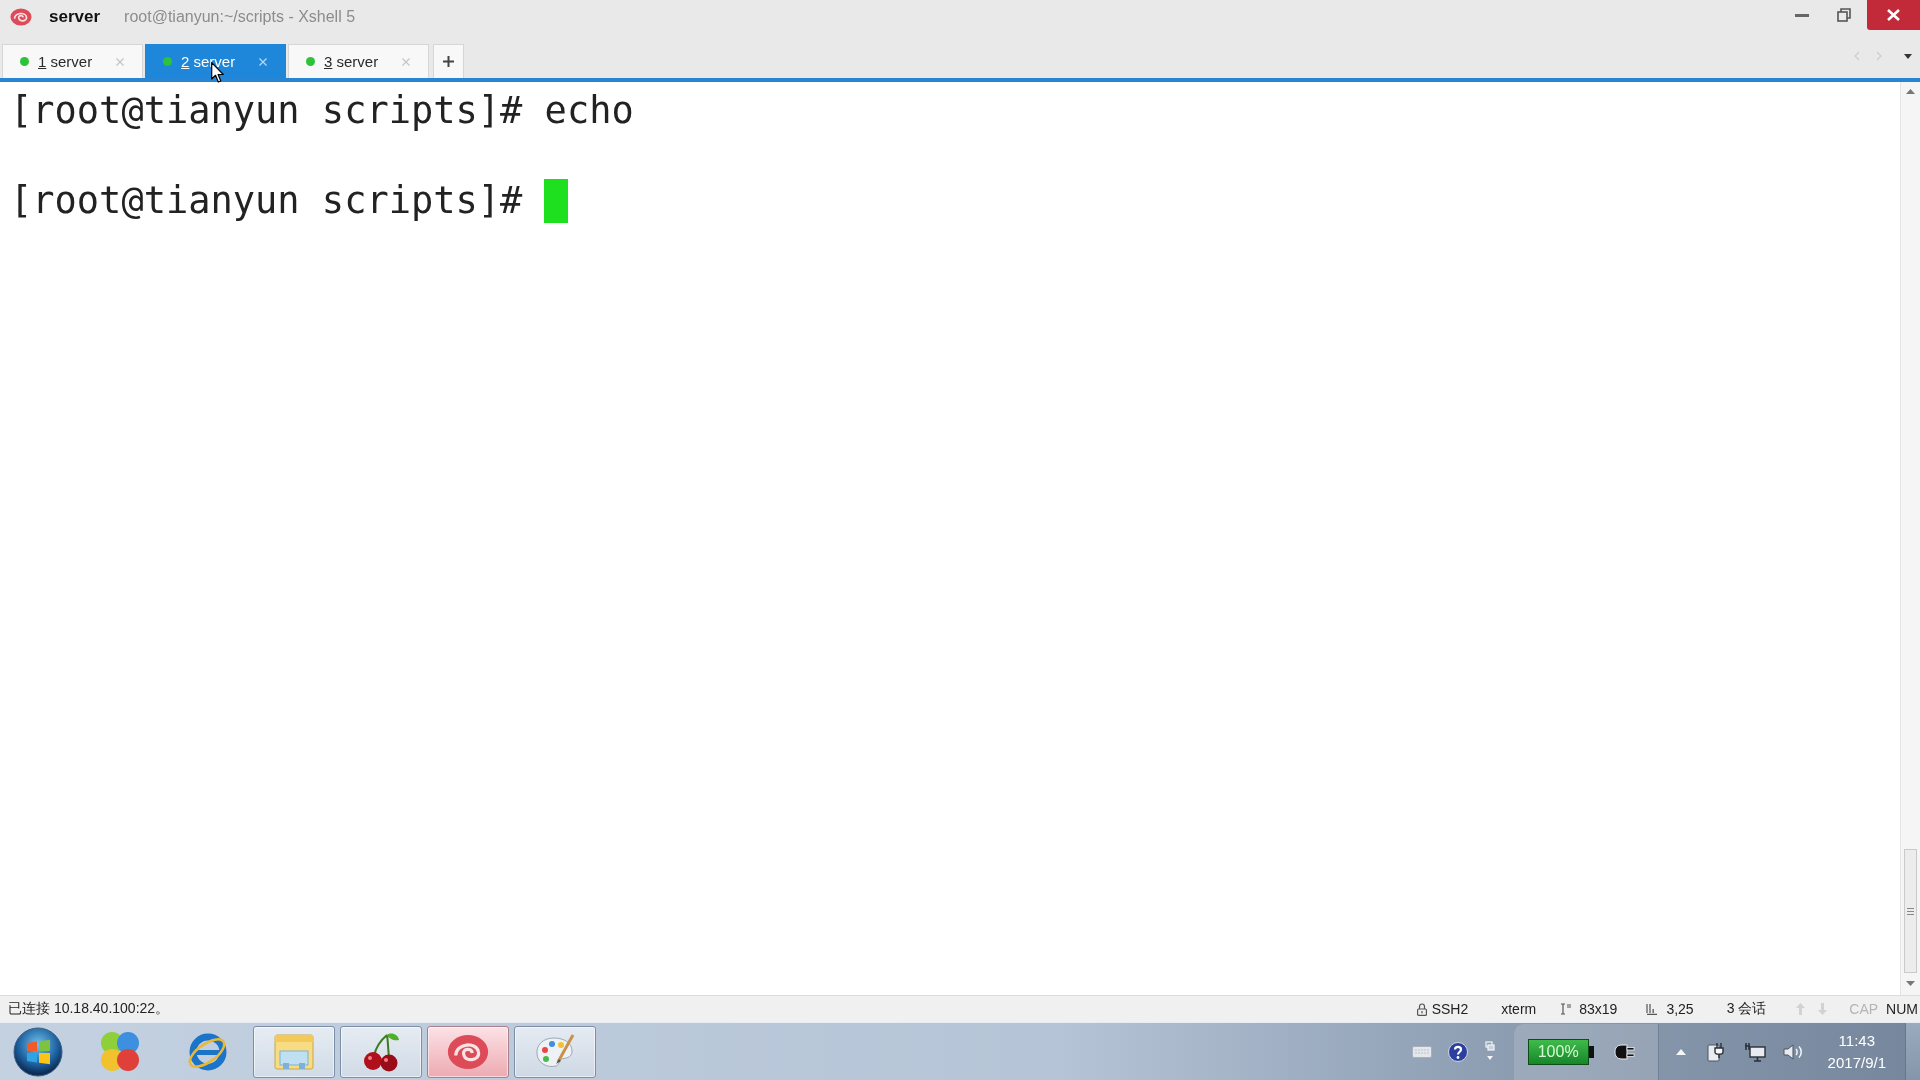 The width and height of the screenshot is (1920, 1080). What do you see at coordinates (1910, 983) in the screenshot?
I see `scroll-down-icon` at bounding box center [1910, 983].